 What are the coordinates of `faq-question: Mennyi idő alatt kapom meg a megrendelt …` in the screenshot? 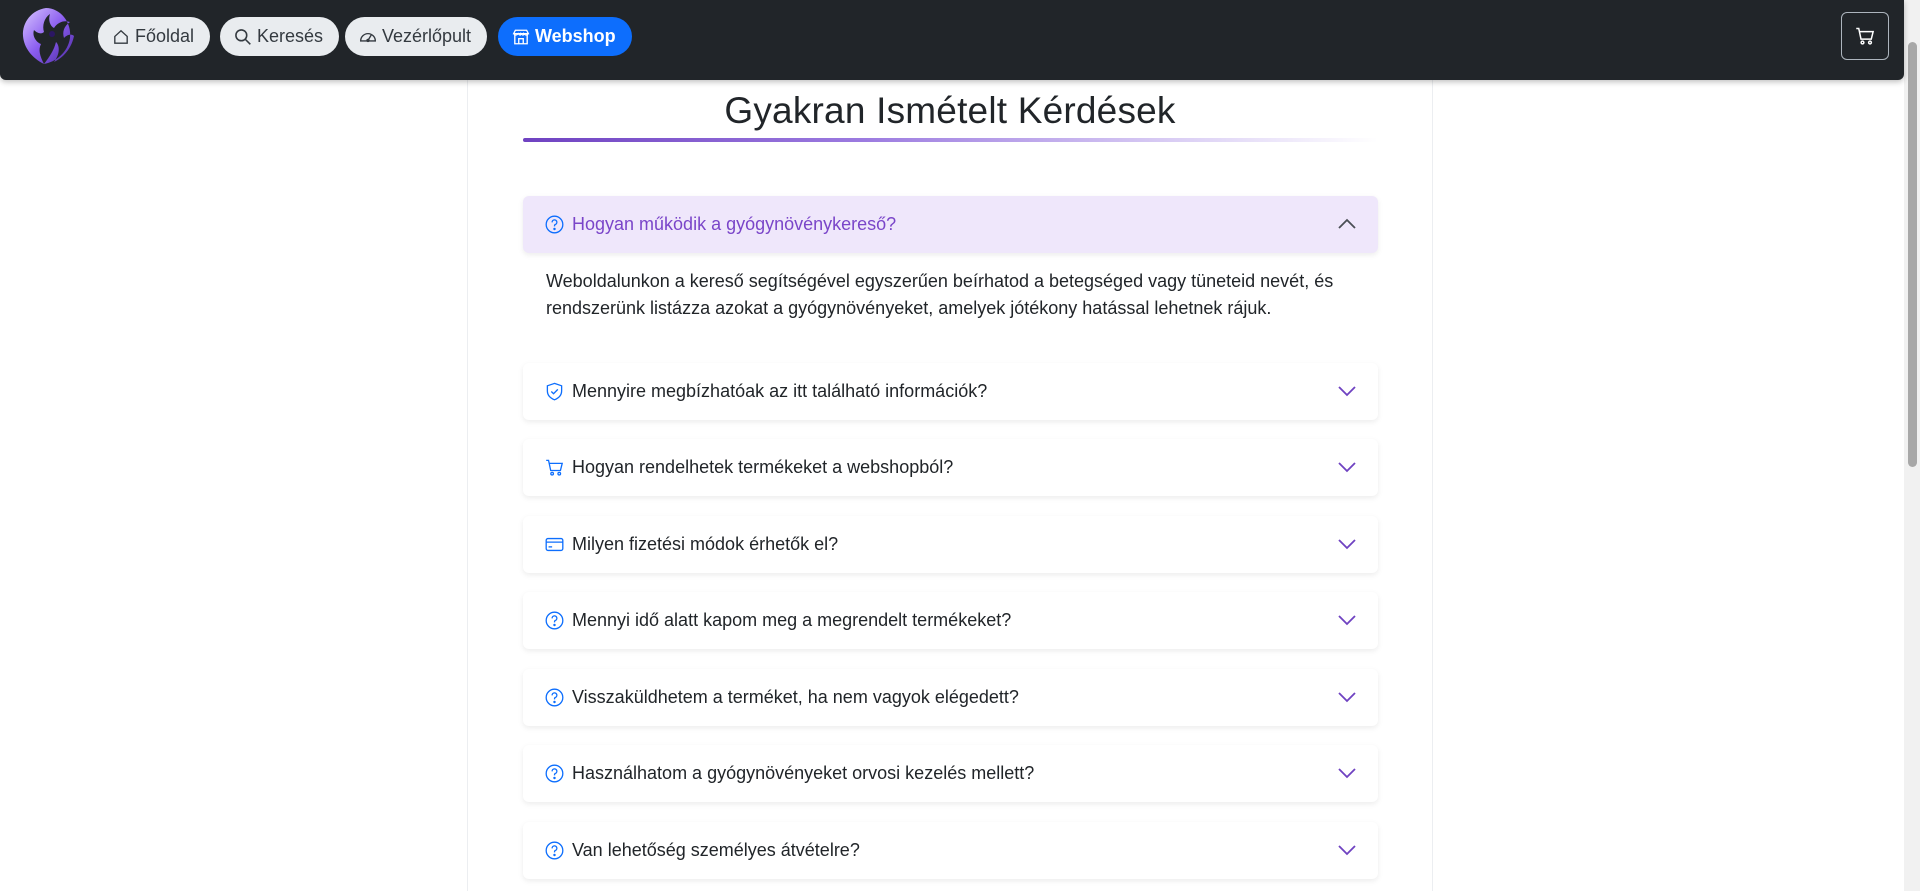 It's located at (792, 620).